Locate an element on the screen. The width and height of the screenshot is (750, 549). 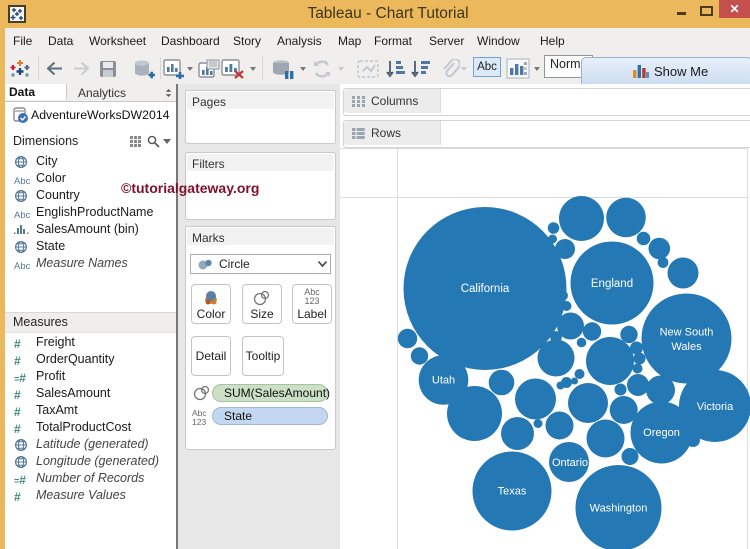
svg-text: Utah is located at coordinates (443, 381).